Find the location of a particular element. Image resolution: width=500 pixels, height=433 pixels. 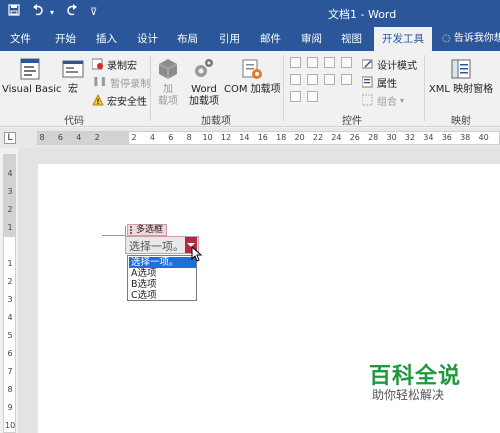

tab-file: 文件 is located at coordinates (20, 39).